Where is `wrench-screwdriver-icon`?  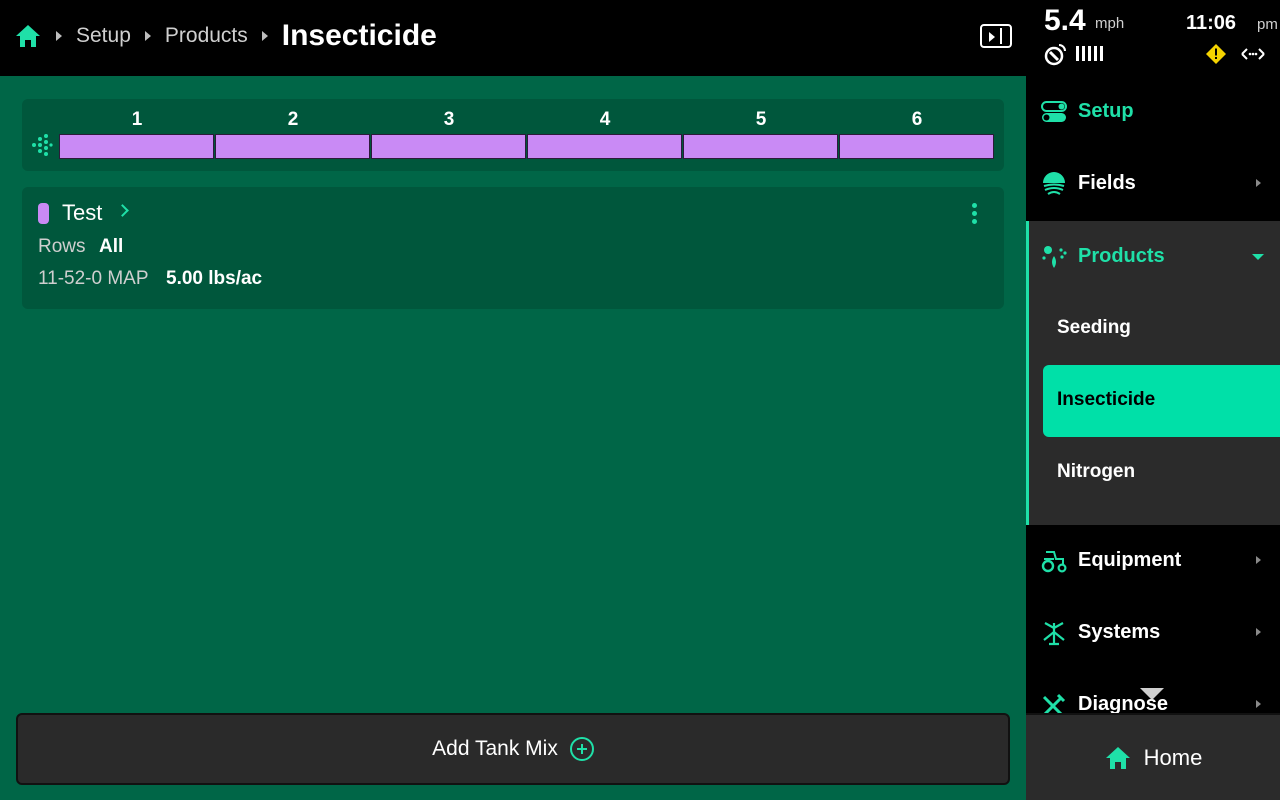
wrench-screwdriver-icon is located at coordinates (1054, 703).